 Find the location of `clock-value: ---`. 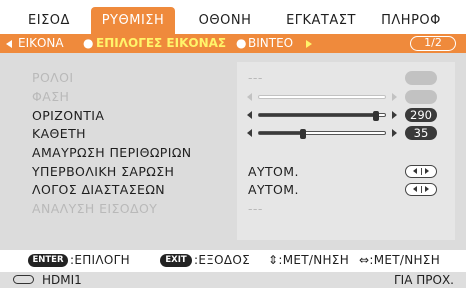

clock-value: --- is located at coordinates (255, 77).